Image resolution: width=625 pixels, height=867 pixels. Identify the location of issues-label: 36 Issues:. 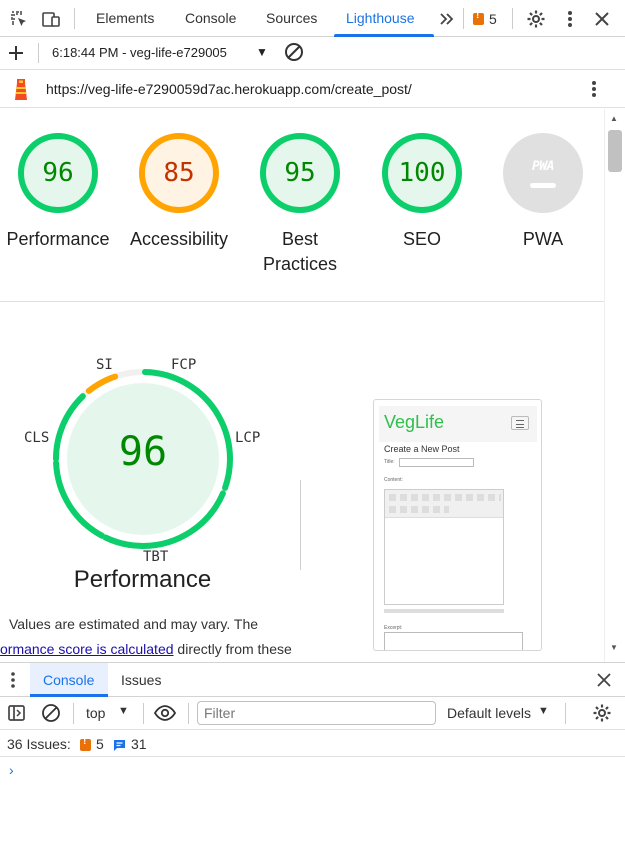
(39, 744).